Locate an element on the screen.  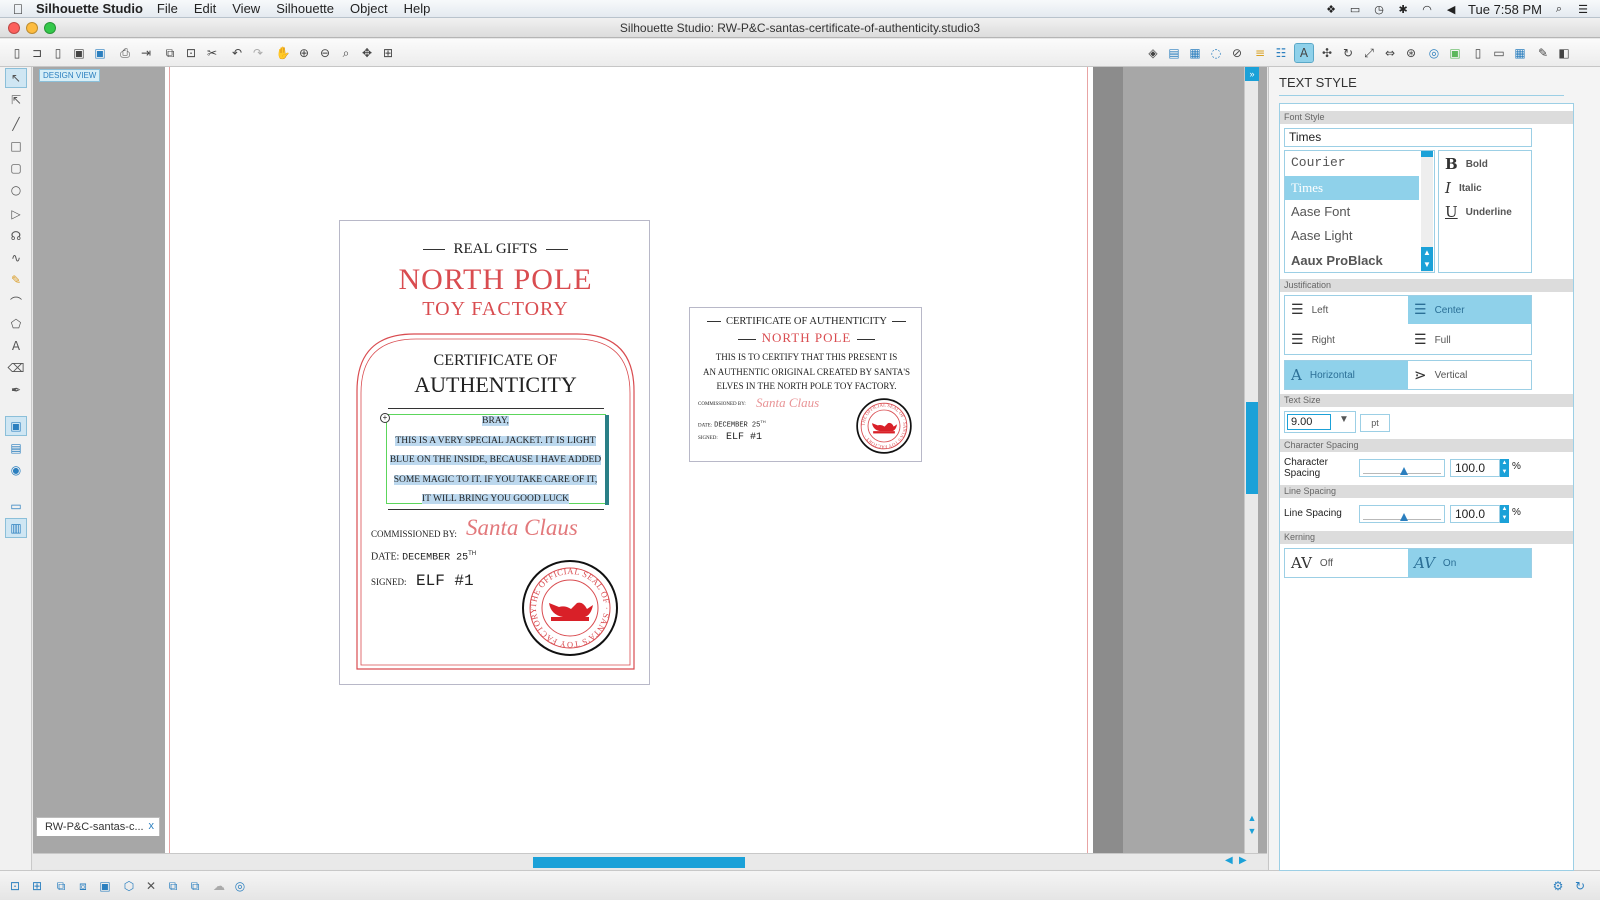
document-tab: RW-P&C-santas-c... x is located at coordinates (98, 826).